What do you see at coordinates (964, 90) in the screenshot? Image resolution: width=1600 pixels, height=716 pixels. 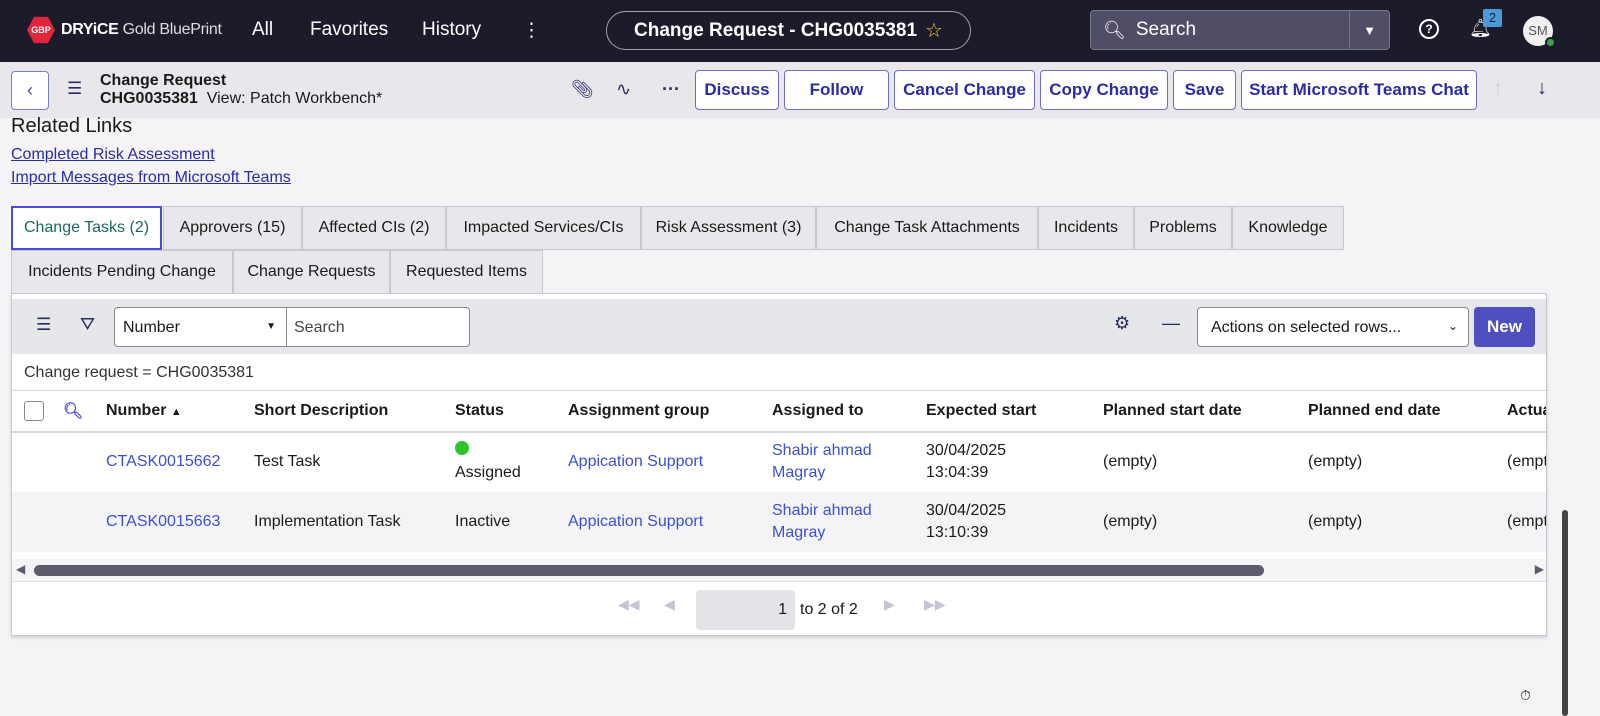 I see `cancel-change-button: Cancel Change` at bounding box center [964, 90].